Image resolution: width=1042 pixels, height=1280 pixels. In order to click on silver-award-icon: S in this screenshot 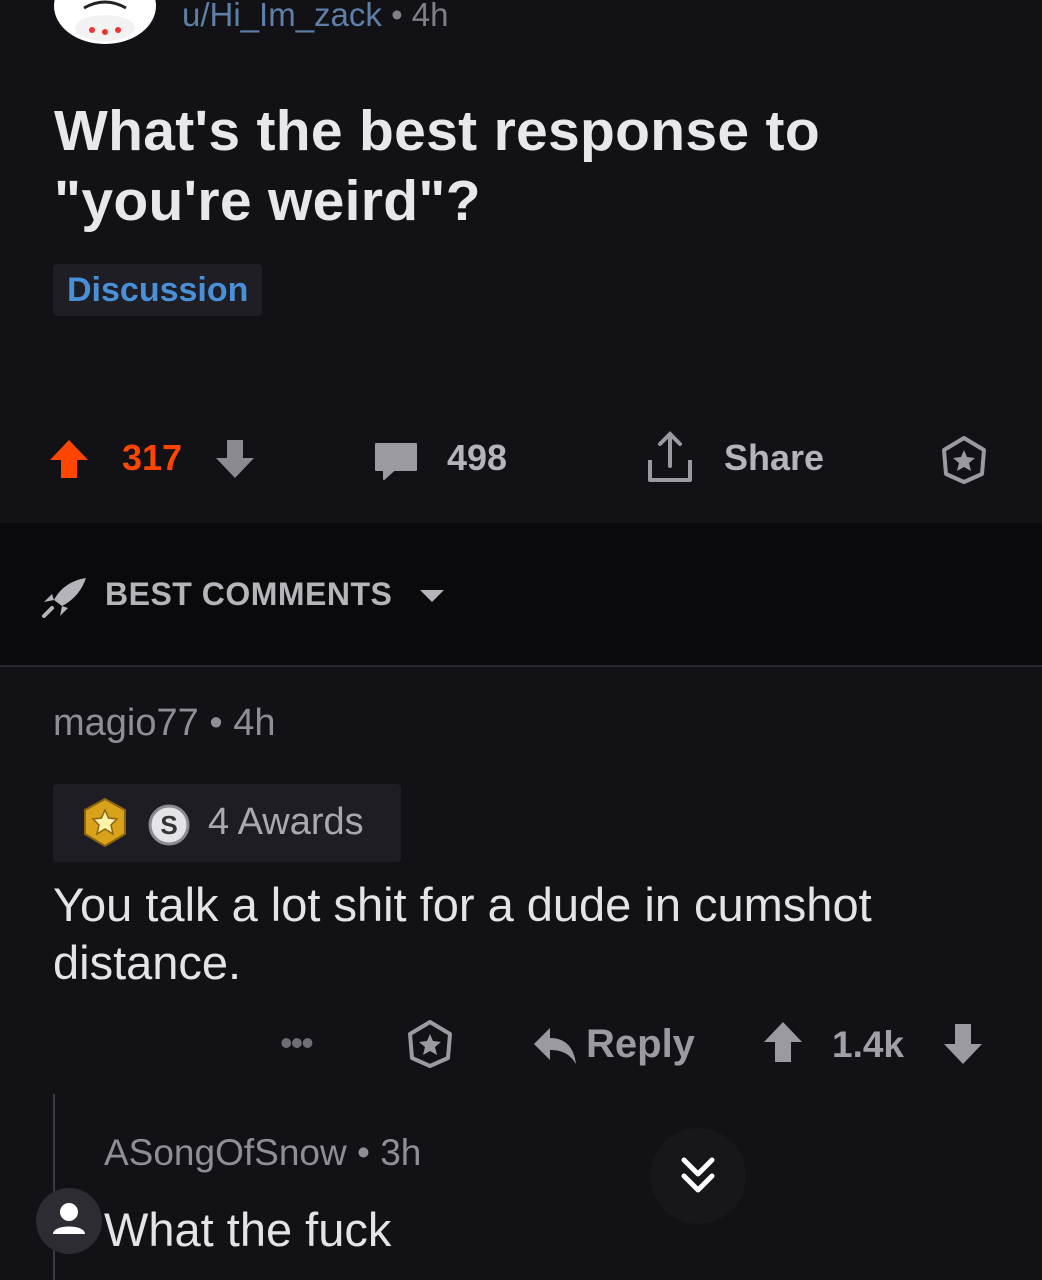, I will do `click(169, 827)`.